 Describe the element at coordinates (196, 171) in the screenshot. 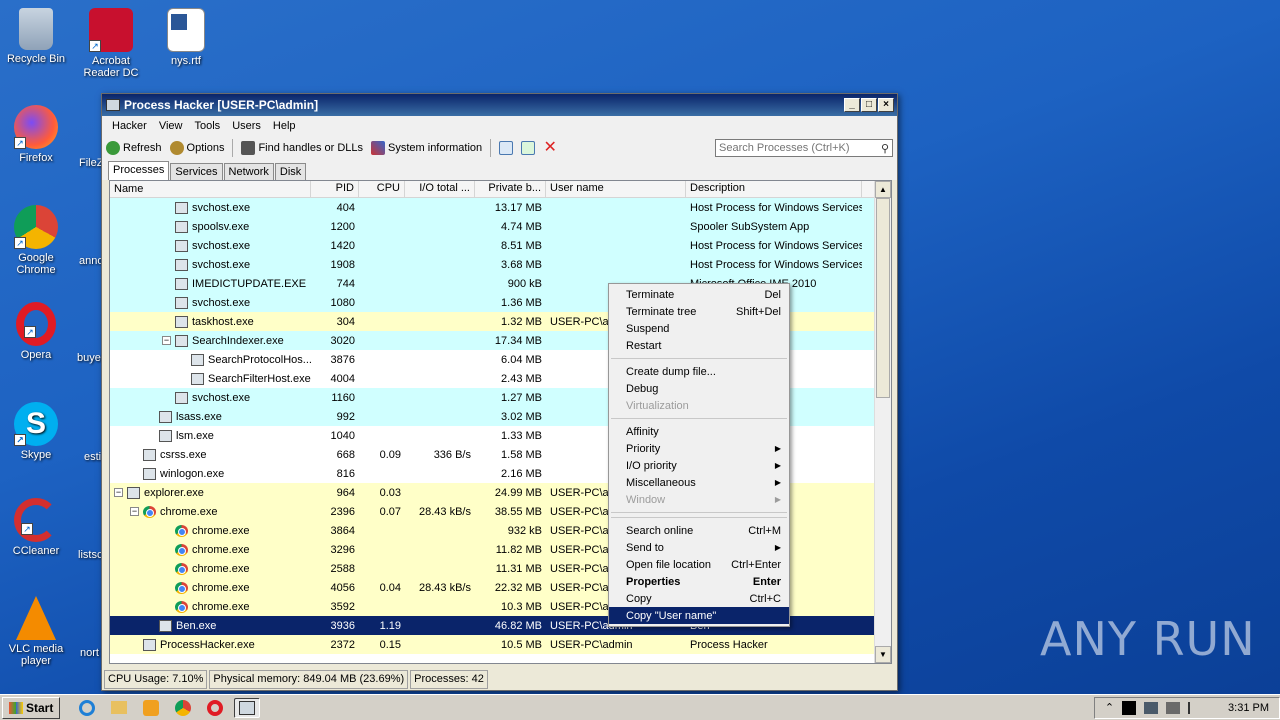

I see `tab-services: Services` at that location.